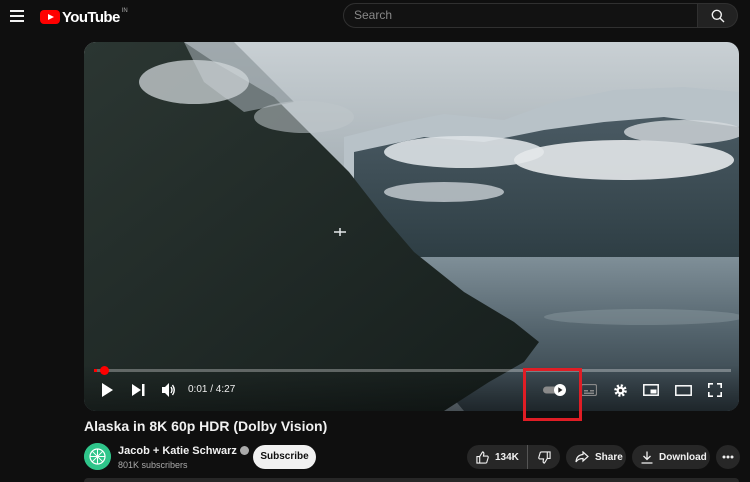  What do you see at coordinates (411, 480) in the screenshot?
I see `description-panel-edge` at bounding box center [411, 480].